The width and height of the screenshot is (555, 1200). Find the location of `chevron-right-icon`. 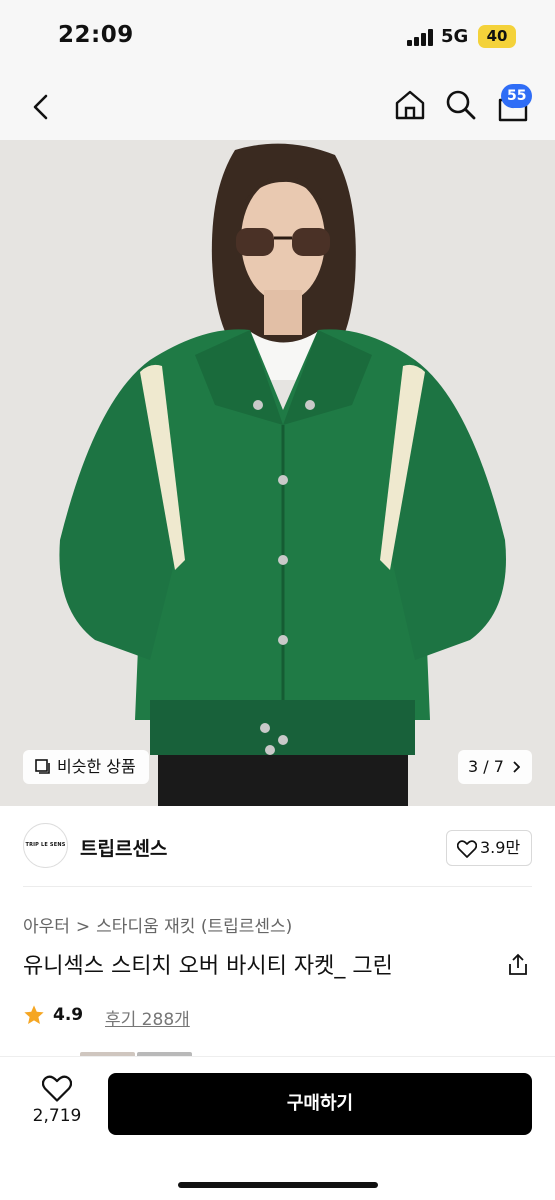

chevron-right-icon is located at coordinates (516, 767).